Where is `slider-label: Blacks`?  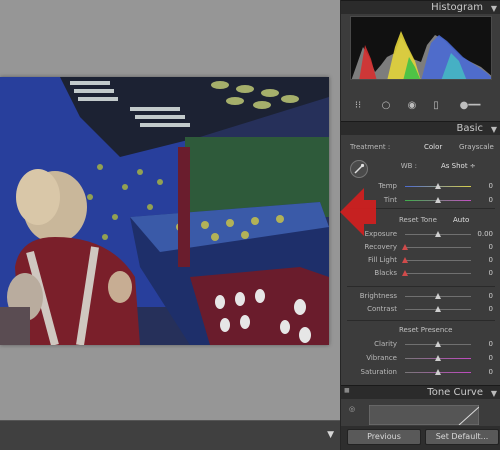
slider-label: Blacks is located at coordinates (385, 273).